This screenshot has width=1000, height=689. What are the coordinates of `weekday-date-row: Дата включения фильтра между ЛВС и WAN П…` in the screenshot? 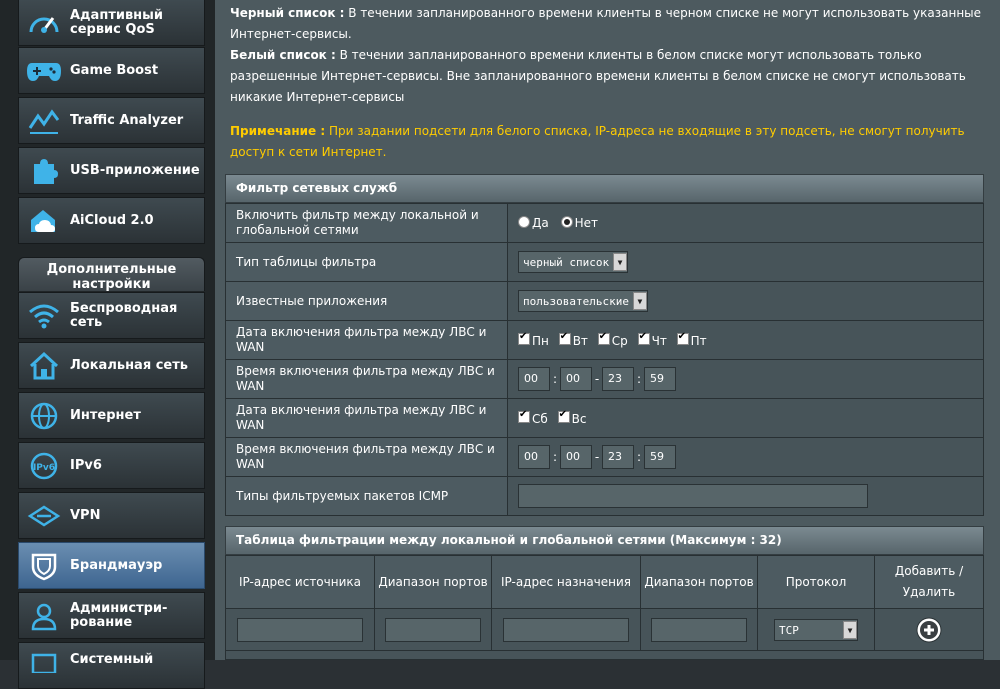 It's located at (604, 340).